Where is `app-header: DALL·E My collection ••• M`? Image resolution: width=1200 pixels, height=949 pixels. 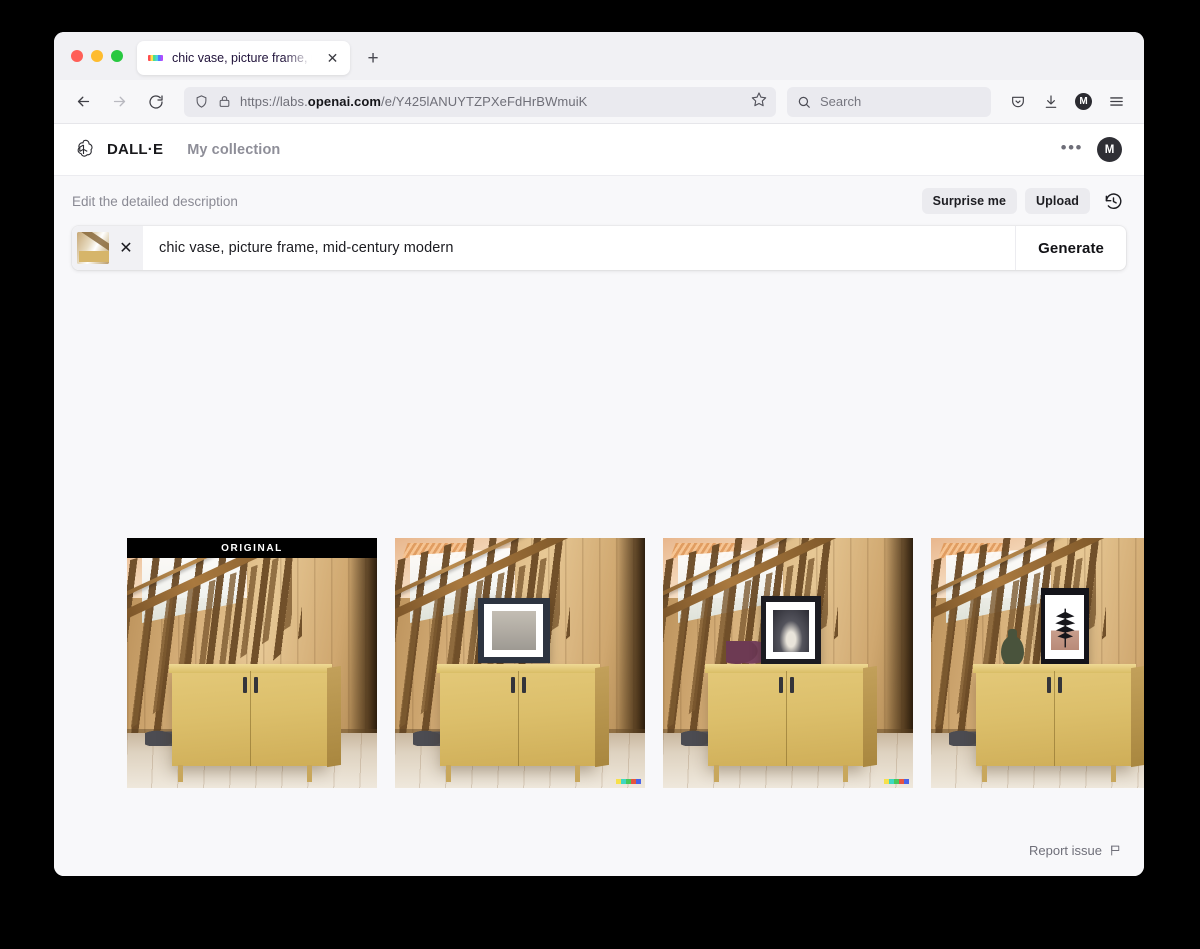
app-header: DALL·E My collection ••• M is located at coordinates (599, 150).